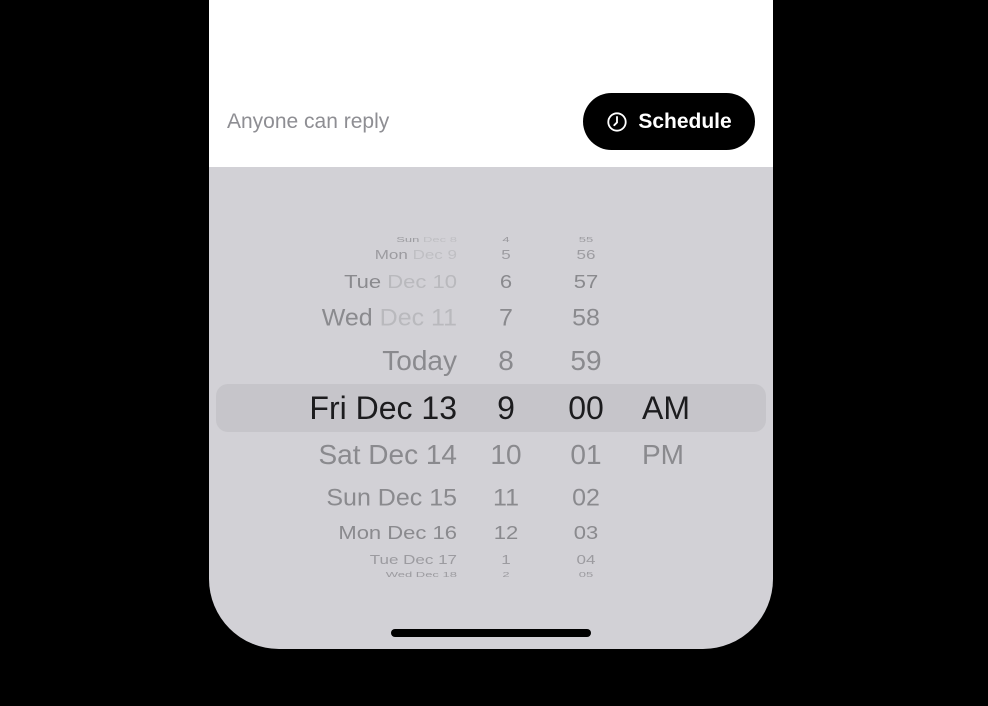  Describe the element at coordinates (391, 254) in the screenshot. I see `date-day: Mon` at that location.